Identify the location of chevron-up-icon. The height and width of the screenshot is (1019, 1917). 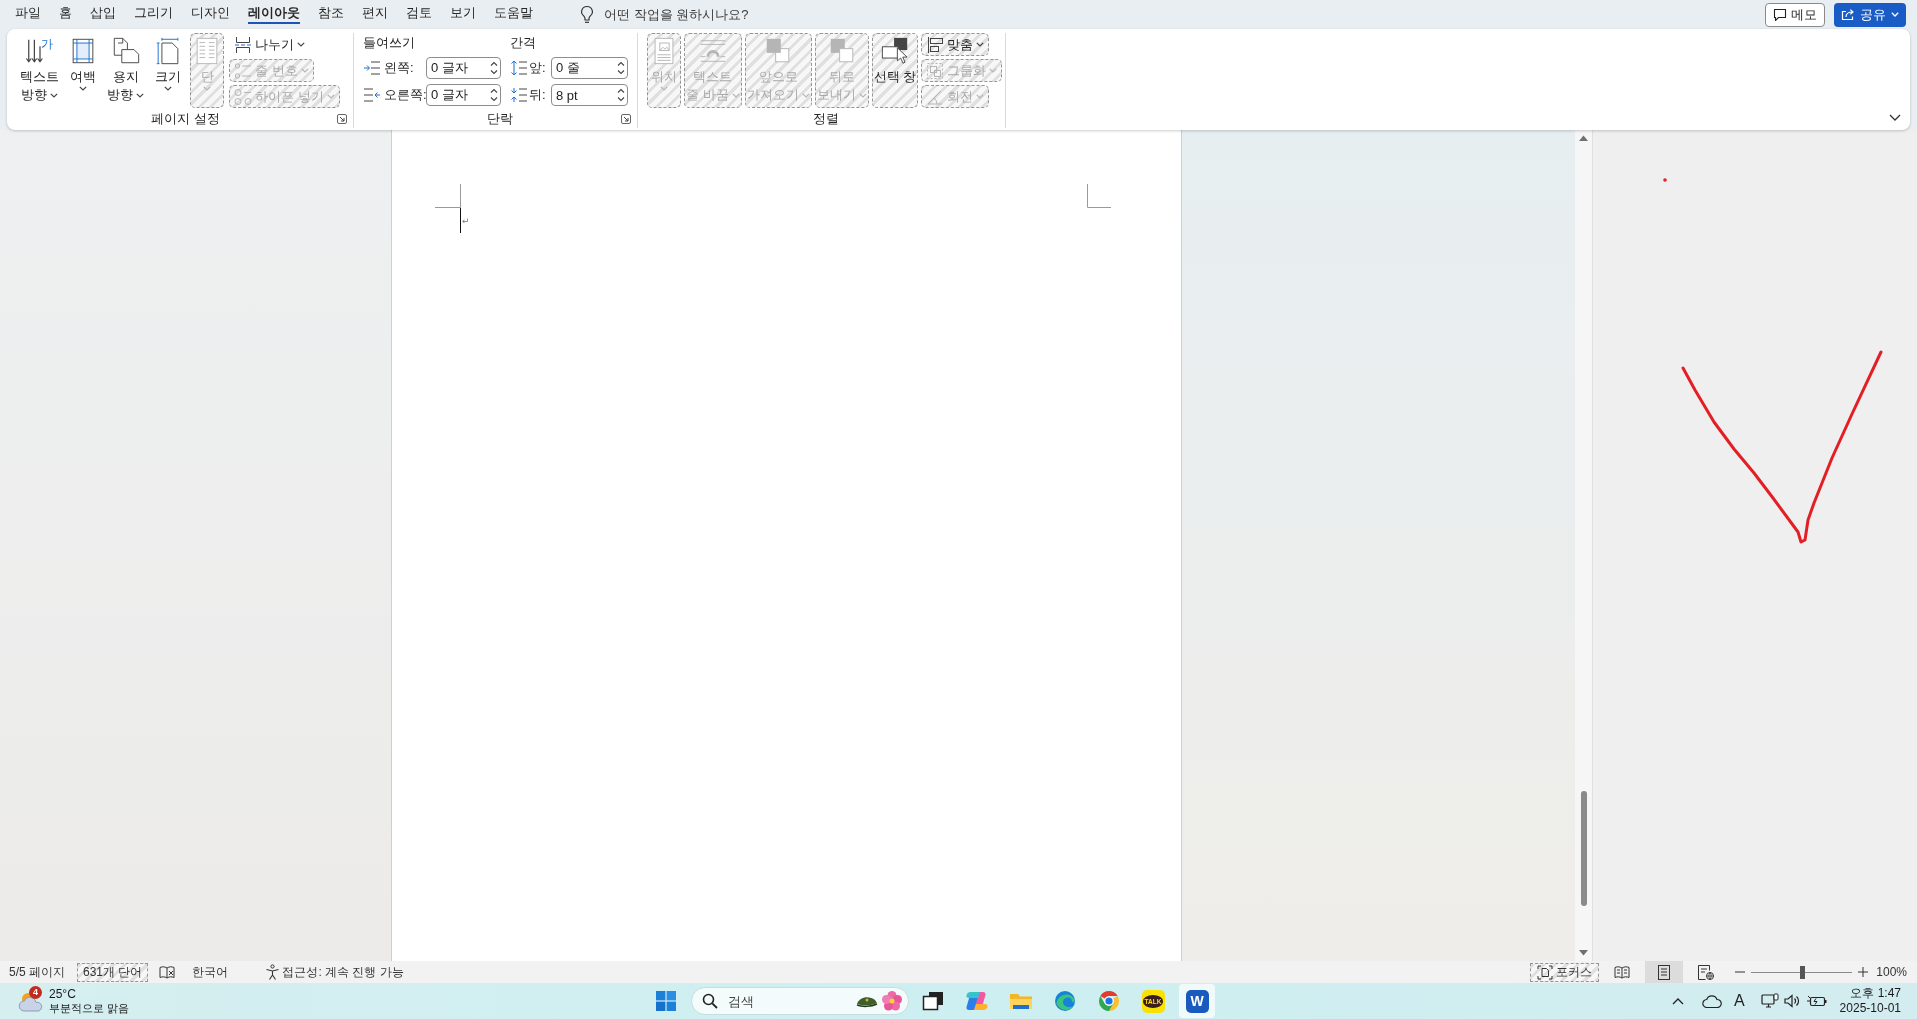
(1677, 1001).